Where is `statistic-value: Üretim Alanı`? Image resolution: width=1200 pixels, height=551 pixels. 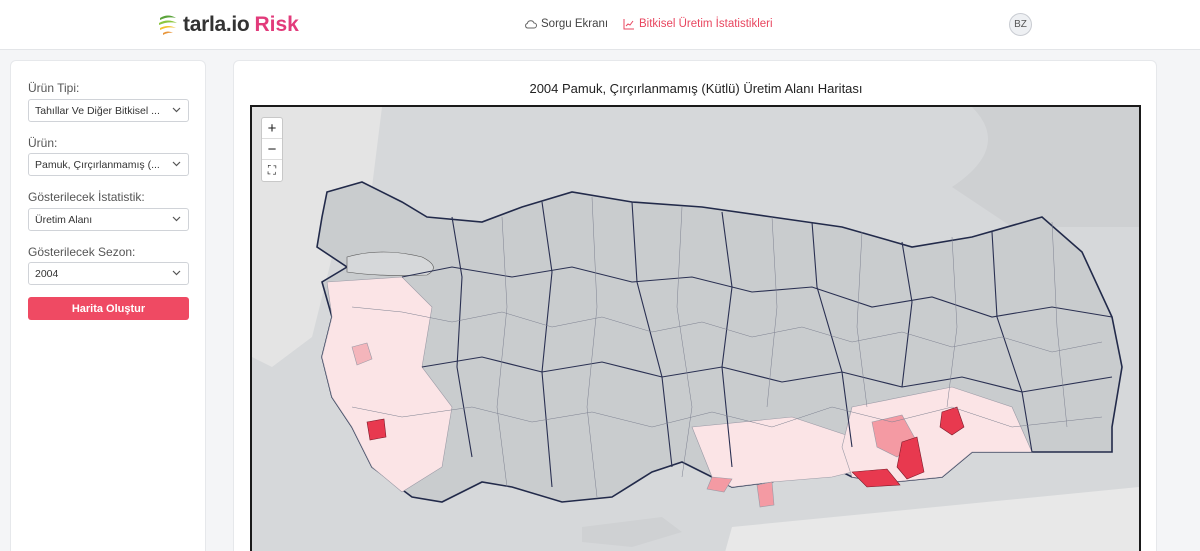
statistic-value: Üretim Alanı is located at coordinates (64, 219).